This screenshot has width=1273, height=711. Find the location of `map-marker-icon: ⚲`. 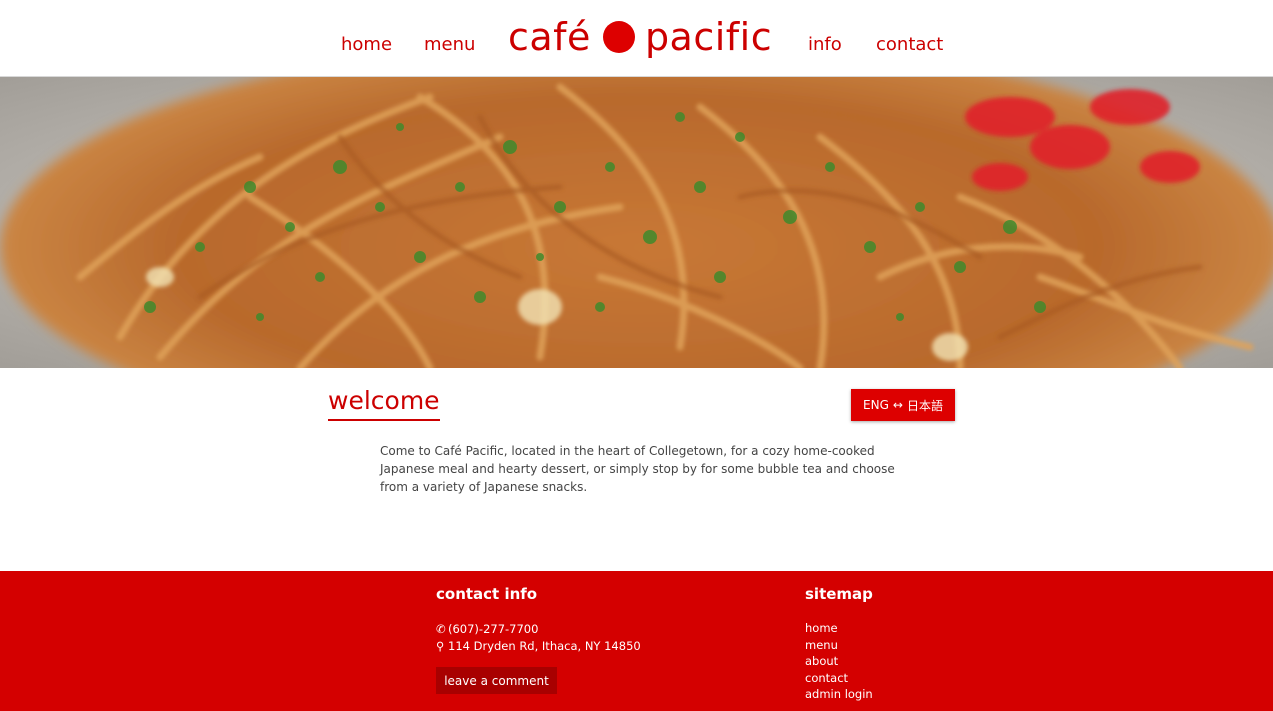

map-marker-icon: ⚲ is located at coordinates (440, 646).